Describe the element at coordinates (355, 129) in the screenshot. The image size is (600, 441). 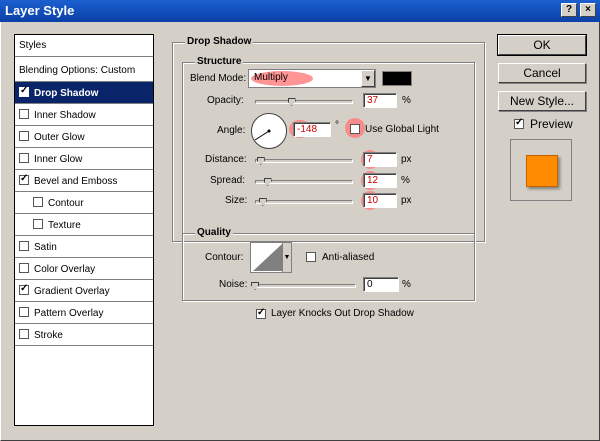
I see `global-light-checkbox` at that location.